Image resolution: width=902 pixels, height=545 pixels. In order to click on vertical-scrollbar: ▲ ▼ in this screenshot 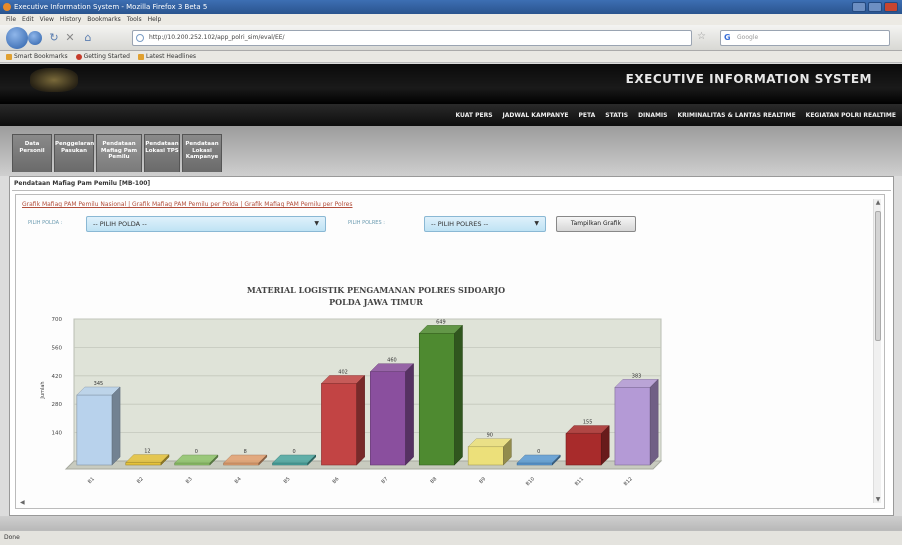, I will do `click(877, 351)`.